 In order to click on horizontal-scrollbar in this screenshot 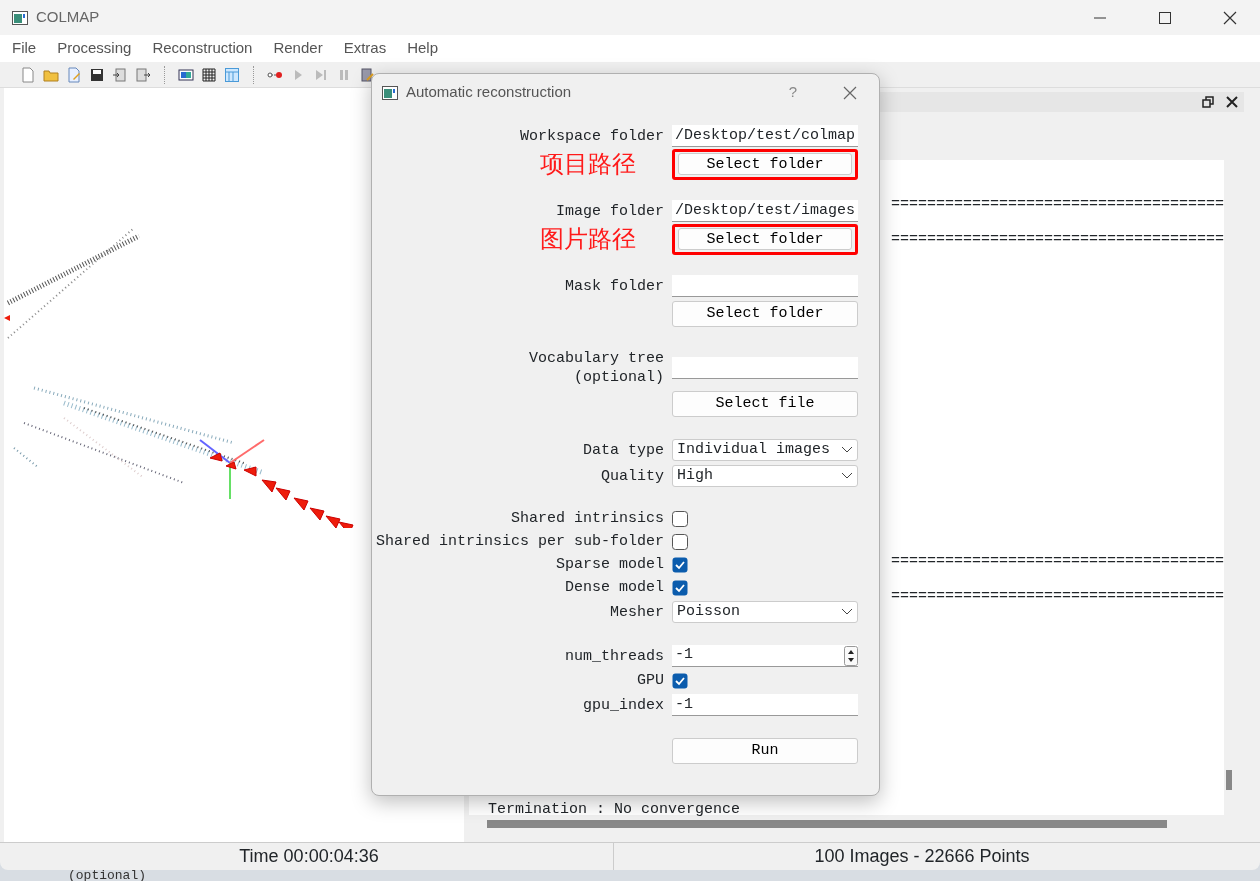, I will do `click(827, 824)`.